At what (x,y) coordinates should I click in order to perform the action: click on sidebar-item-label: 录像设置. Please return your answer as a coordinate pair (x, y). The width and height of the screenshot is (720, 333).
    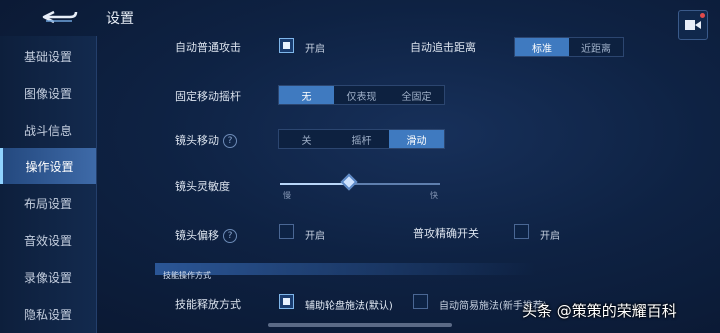
    Looking at the image, I should click on (47, 277).